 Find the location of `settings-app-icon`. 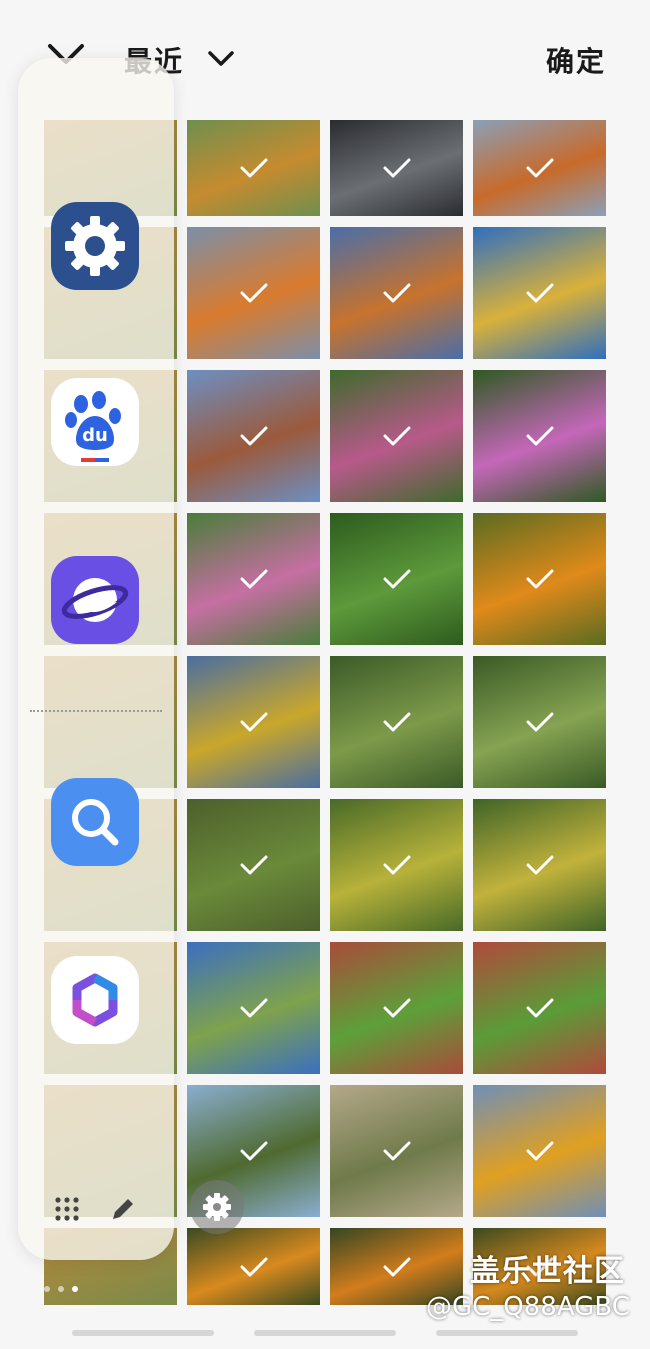

settings-app-icon is located at coordinates (95, 246).